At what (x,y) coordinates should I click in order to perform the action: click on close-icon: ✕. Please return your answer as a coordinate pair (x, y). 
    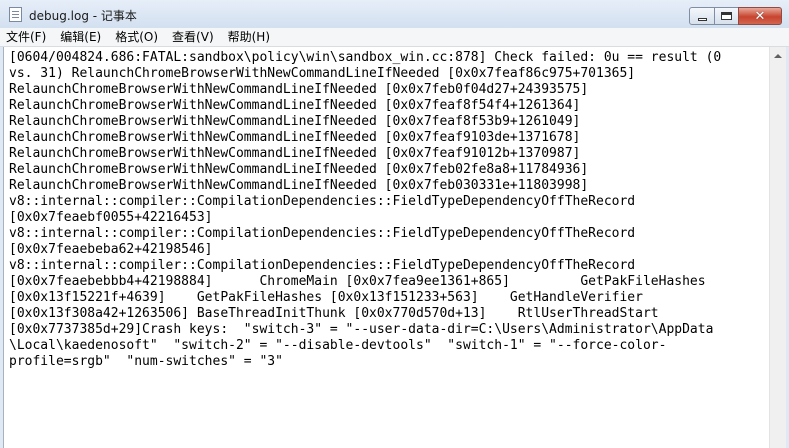
    Looking at the image, I should click on (760, 16).